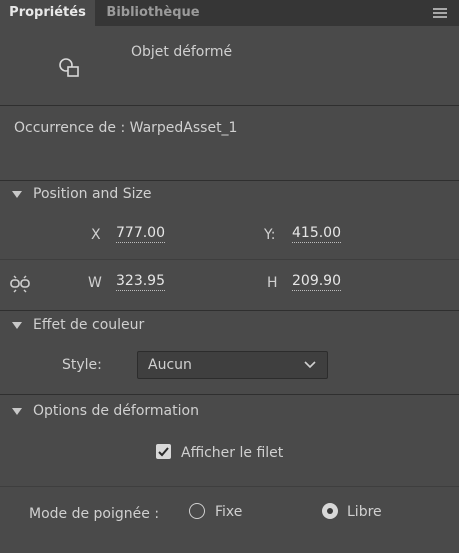  What do you see at coordinates (47, 13) in the screenshot?
I see `tab-properties: Propriétés` at bounding box center [47, 13].